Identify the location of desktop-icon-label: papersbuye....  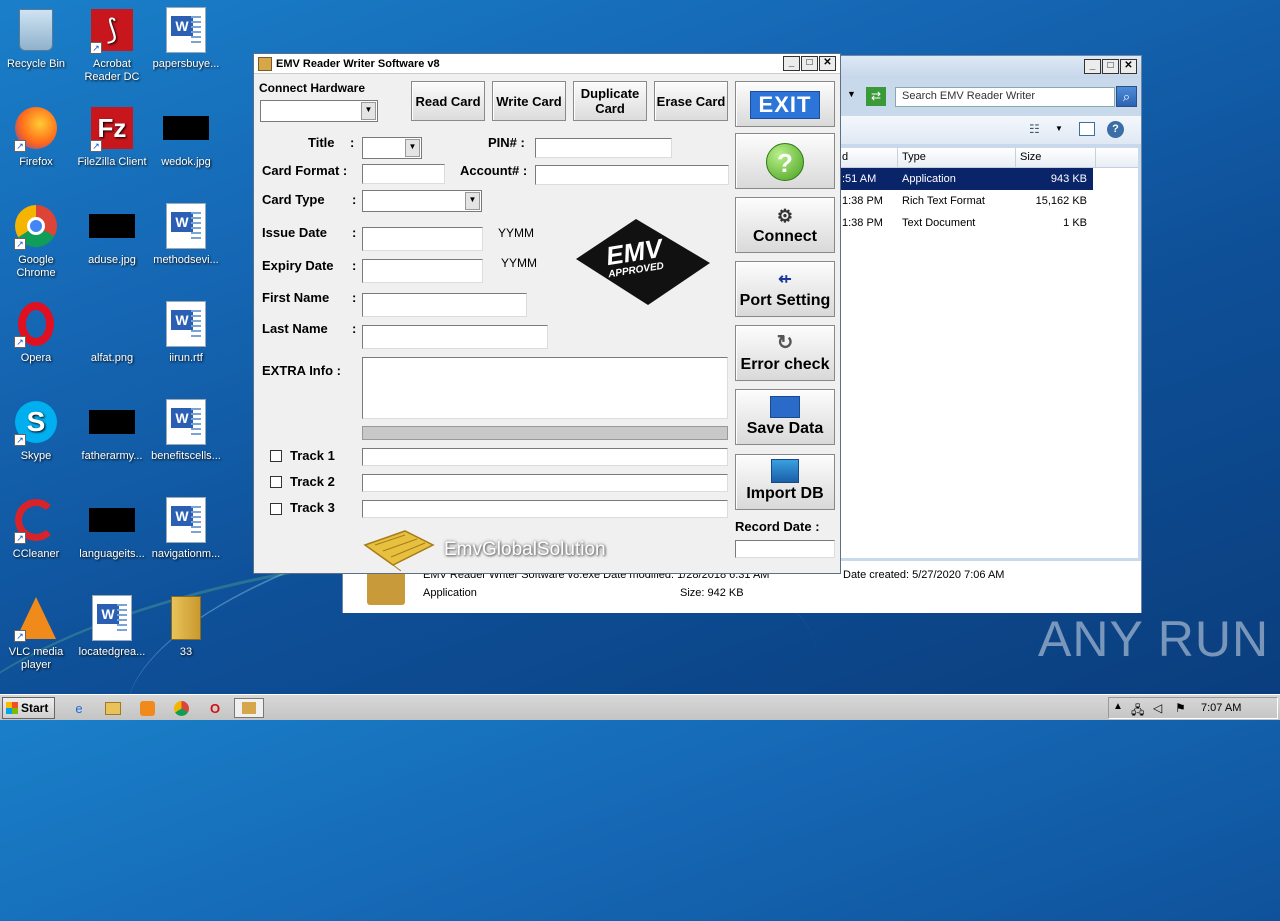
(186, 64).